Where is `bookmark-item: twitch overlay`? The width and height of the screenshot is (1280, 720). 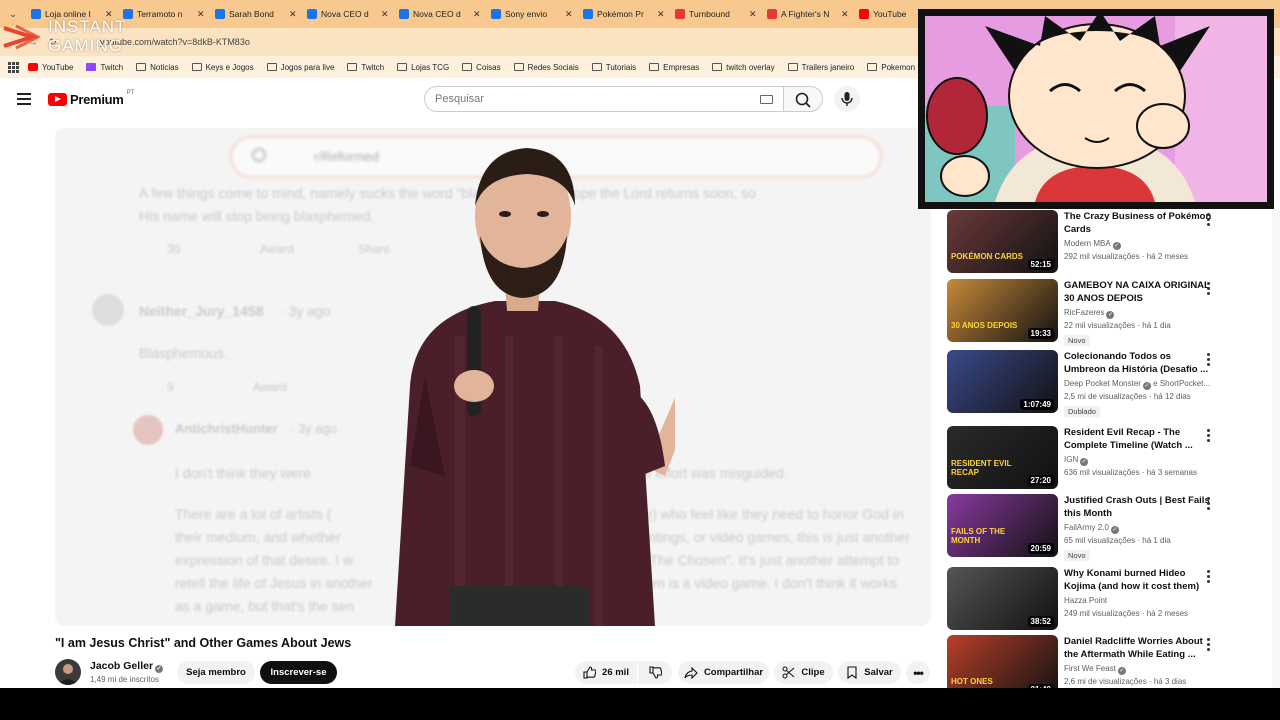
bookmark-item: twitch overlay is located at coordinates (743, 67).